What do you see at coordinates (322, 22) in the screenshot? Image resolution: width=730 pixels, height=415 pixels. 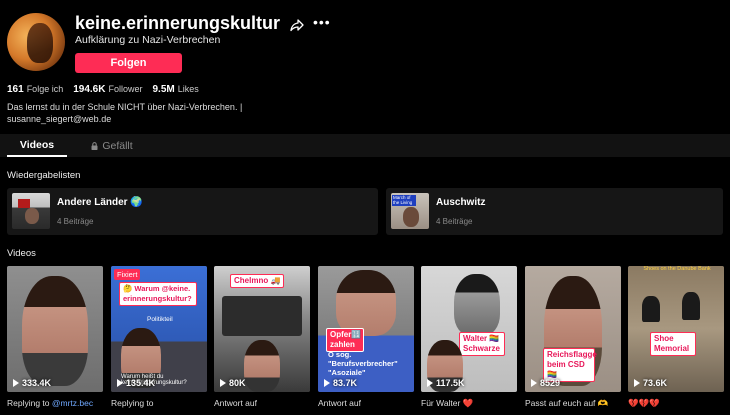 I see `more-options-icon: •••` at bounding box center [322, 22].